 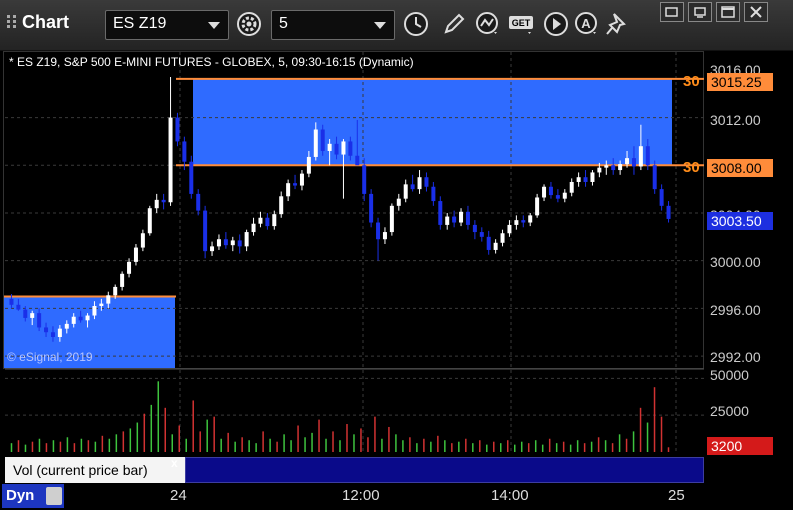 I want to click on gear-icon, so click(x=249, y=24).